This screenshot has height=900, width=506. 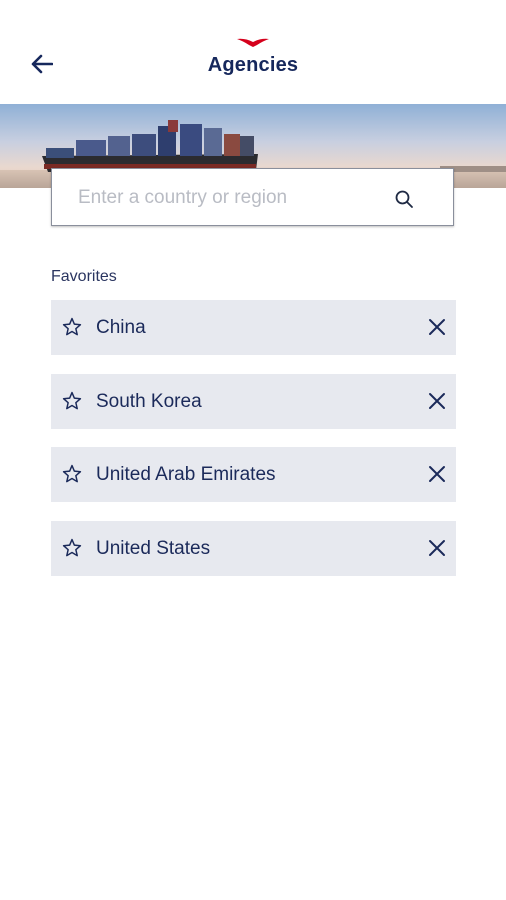 What do you see at coordinates (186, 474) in the screenshot?
I see `favorite-item-name: United Arab Emirates` at bounding box center [186, 474].